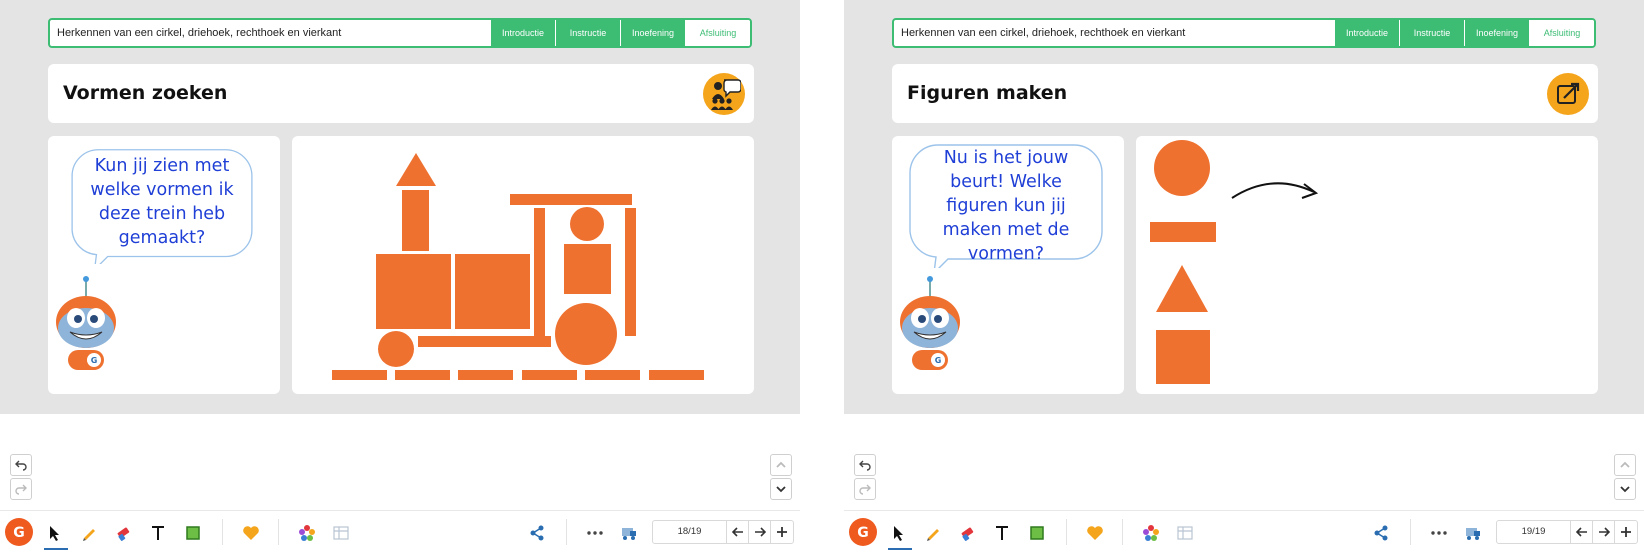 The height and width of the screenshot is (552, 1644). Describe the element at coordinates (1245, 93) in the screenshot. I see `title-card: Figuren maken` at that location.